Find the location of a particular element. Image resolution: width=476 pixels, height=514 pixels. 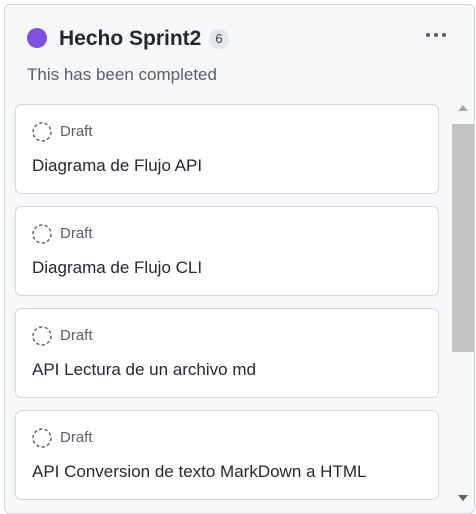

scroll-thumb is located at coordinates (463, 238).